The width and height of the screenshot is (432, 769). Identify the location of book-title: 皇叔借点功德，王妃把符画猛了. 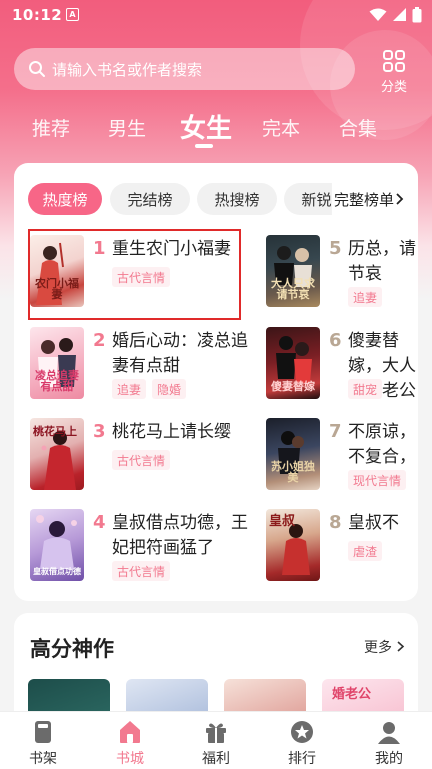
(180, 535).